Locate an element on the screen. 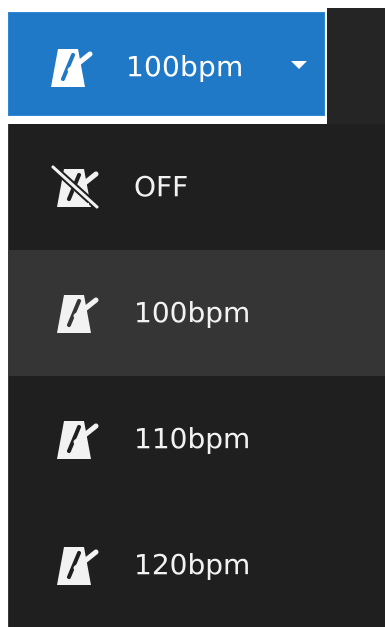 The width and height of the screenshot is (385, 627). tempo-dropdown-label: 100bpm is located at coordinates (185, 66).